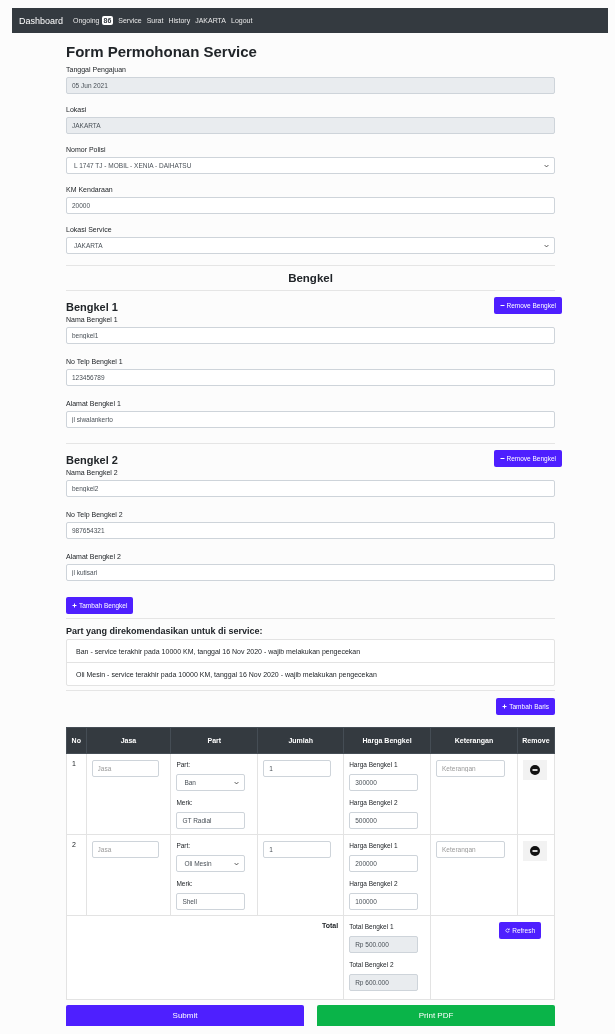 The height and width of the screenshot is (1034, 615). What do you see at coordinates (508, 930) in the screenshot?
I see `refresh-icon` at bounding box center [508, 930].